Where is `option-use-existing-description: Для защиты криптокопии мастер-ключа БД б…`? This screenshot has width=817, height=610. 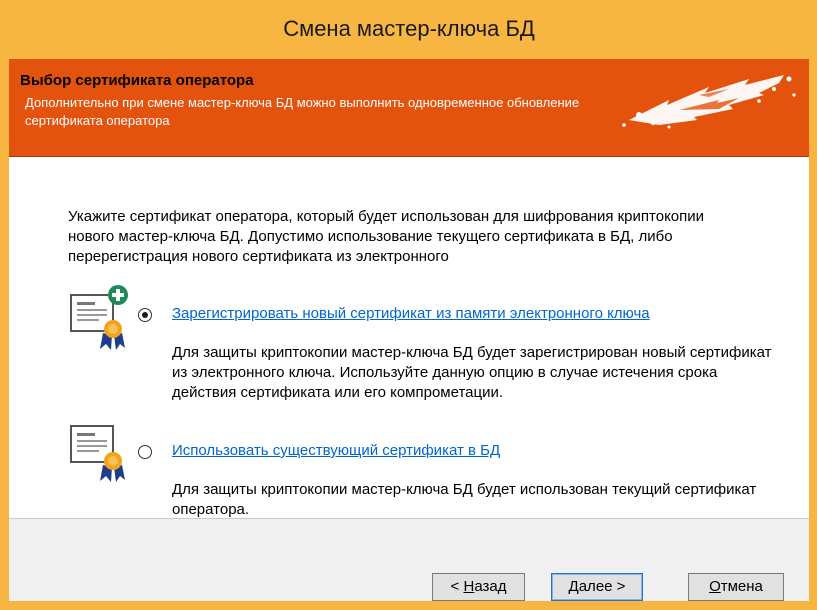
option-use-existing-description: Для защиты криптокопии мастер-ключа БД б… is located at coordinates (464, 499).